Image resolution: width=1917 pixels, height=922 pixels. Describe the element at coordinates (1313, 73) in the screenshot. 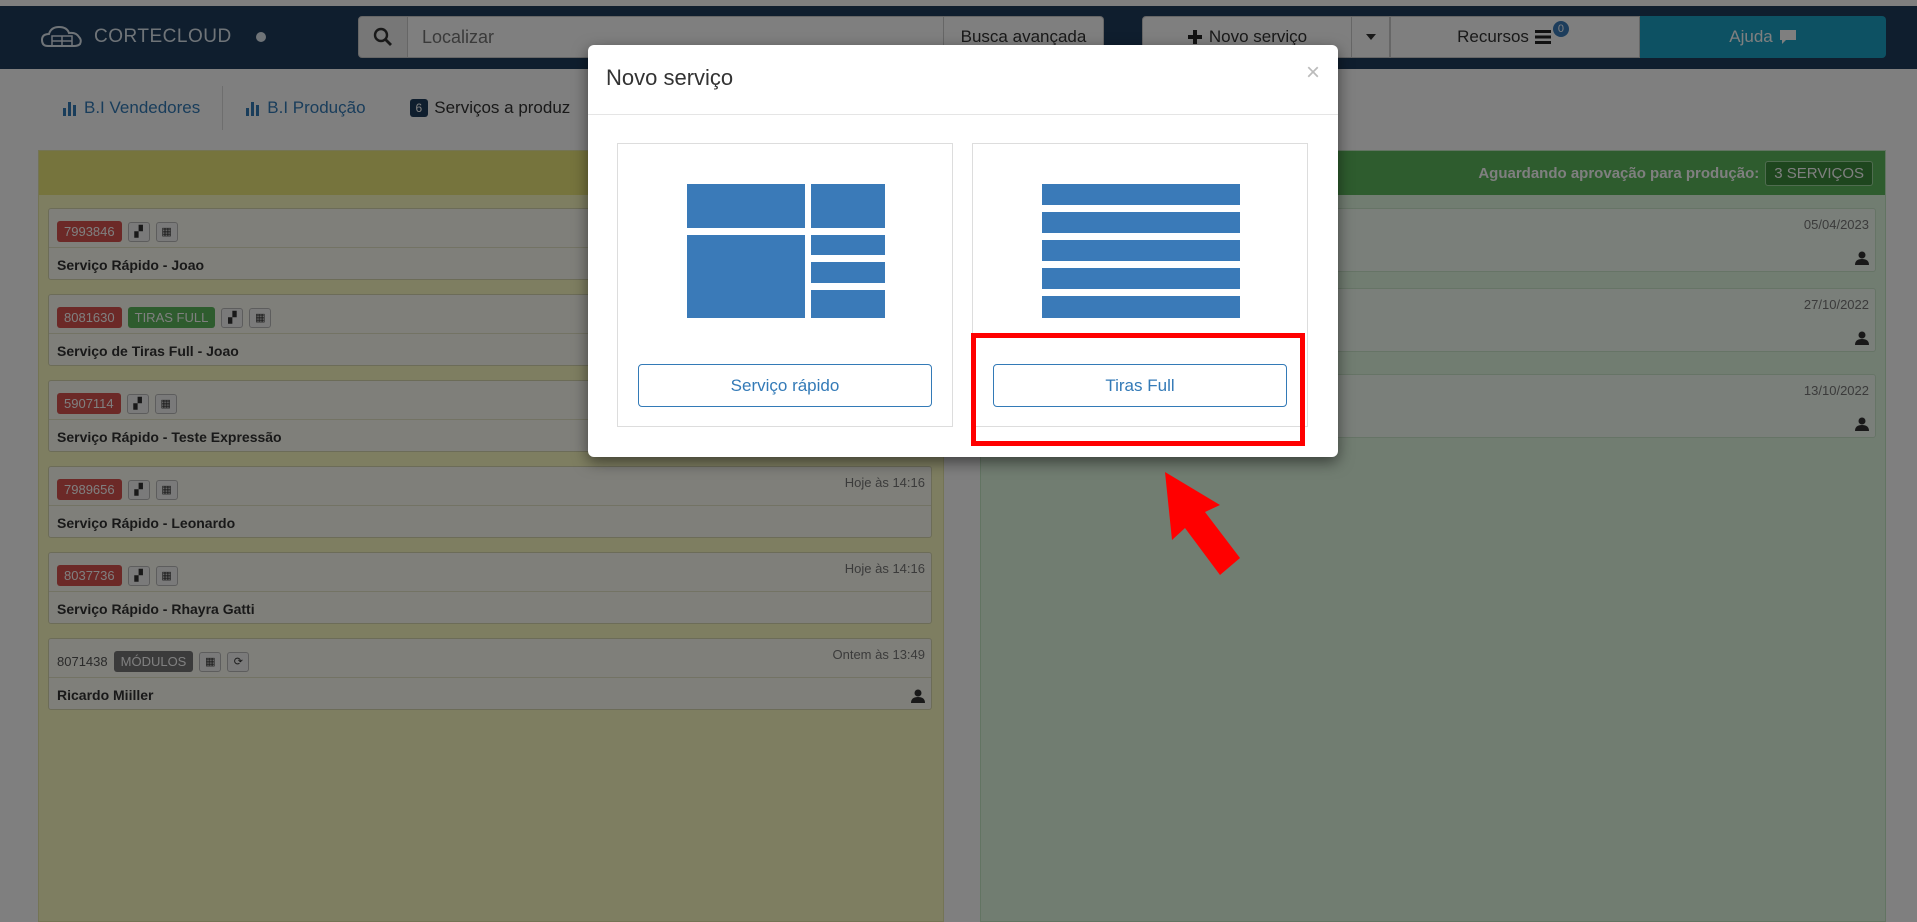

I see `close-icon: ×` at that location.